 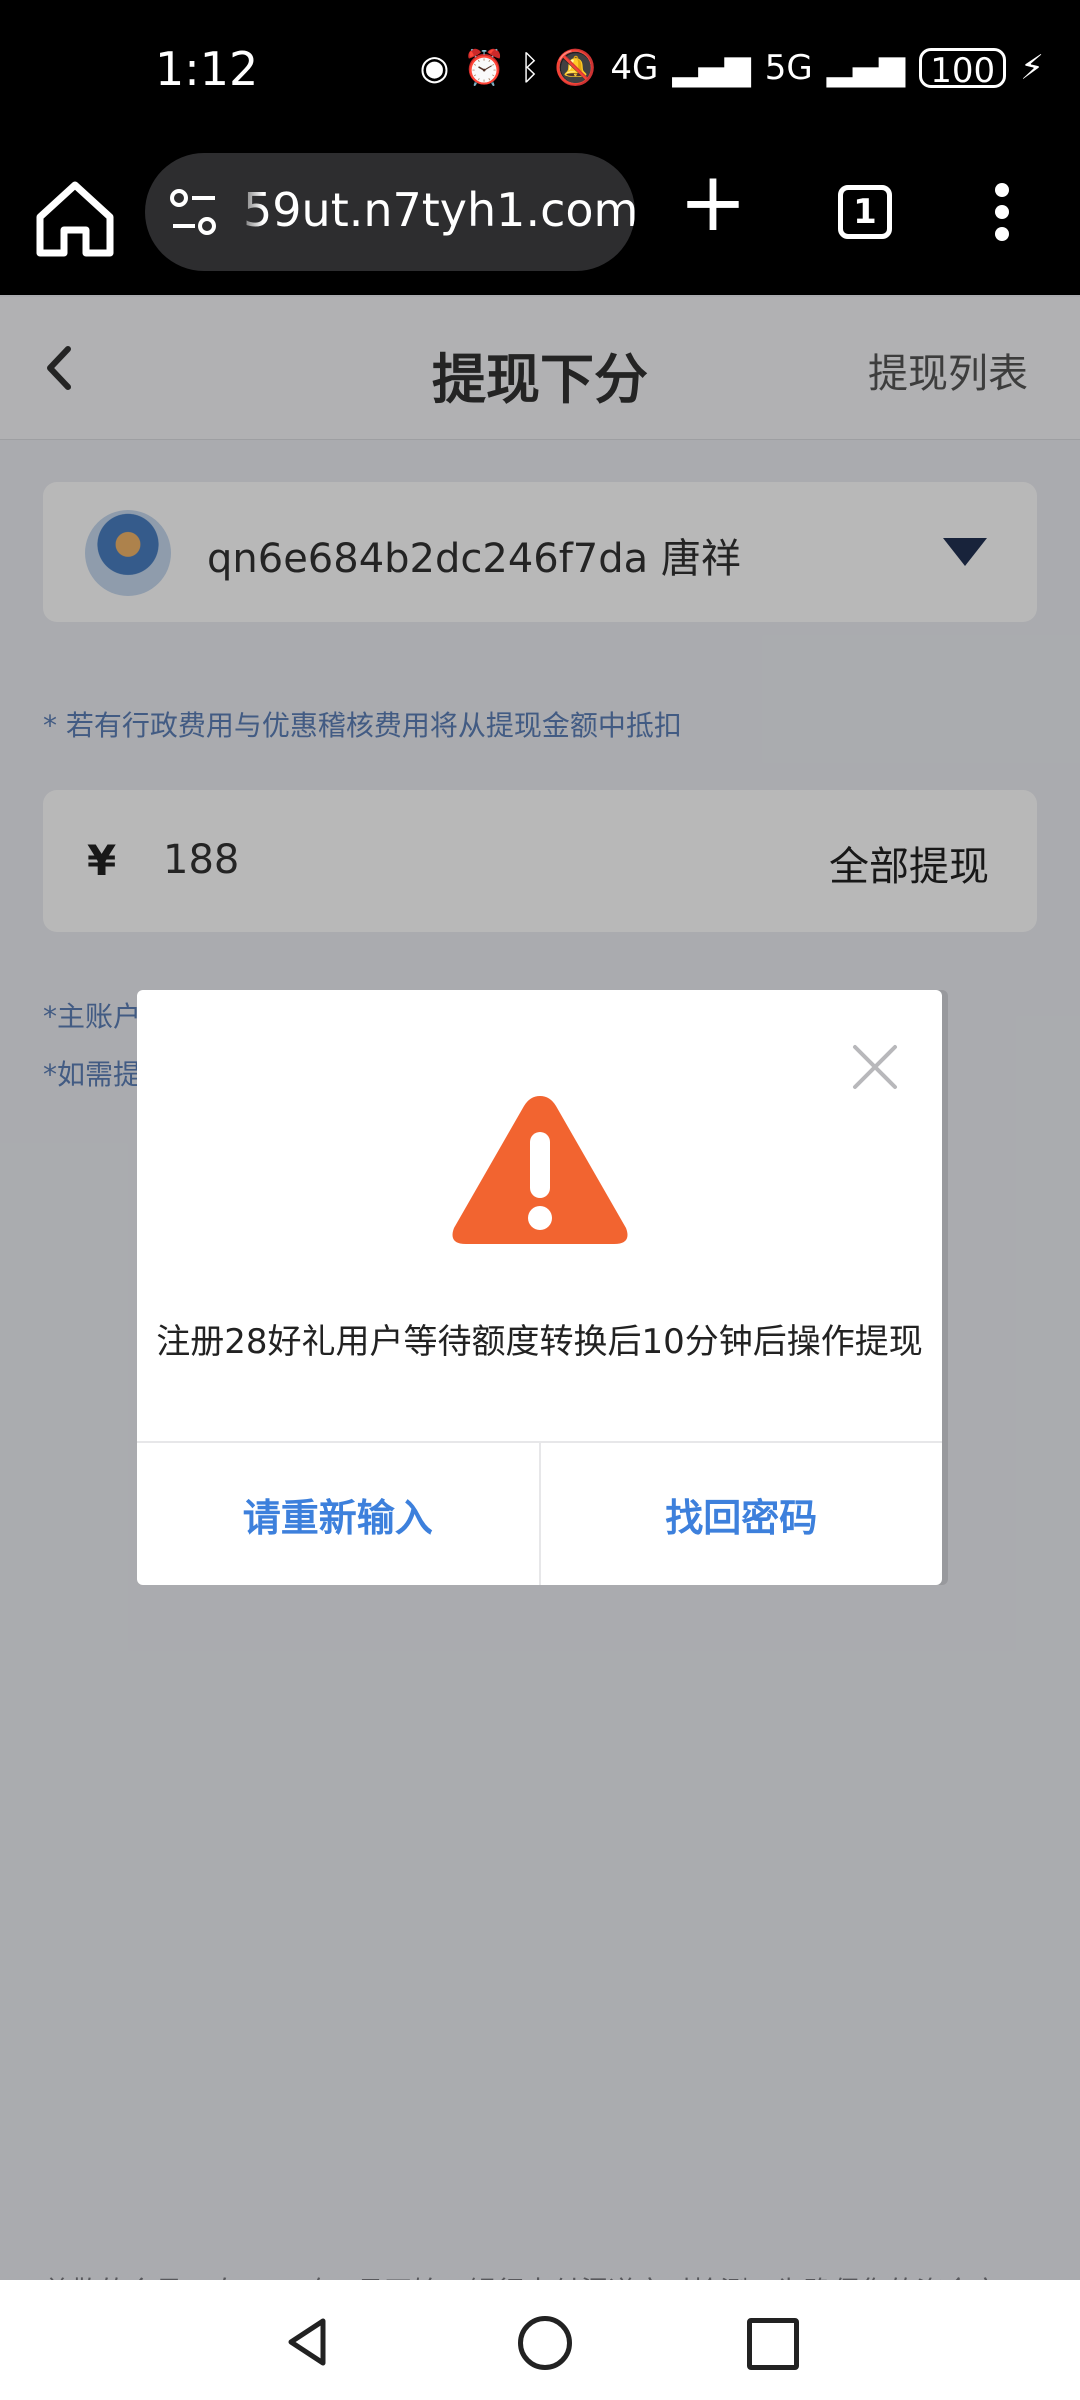 What do you see at coordinates (875, 1067) in the screenshot?
I see `close-icon` at bounding box center [875, 1067].